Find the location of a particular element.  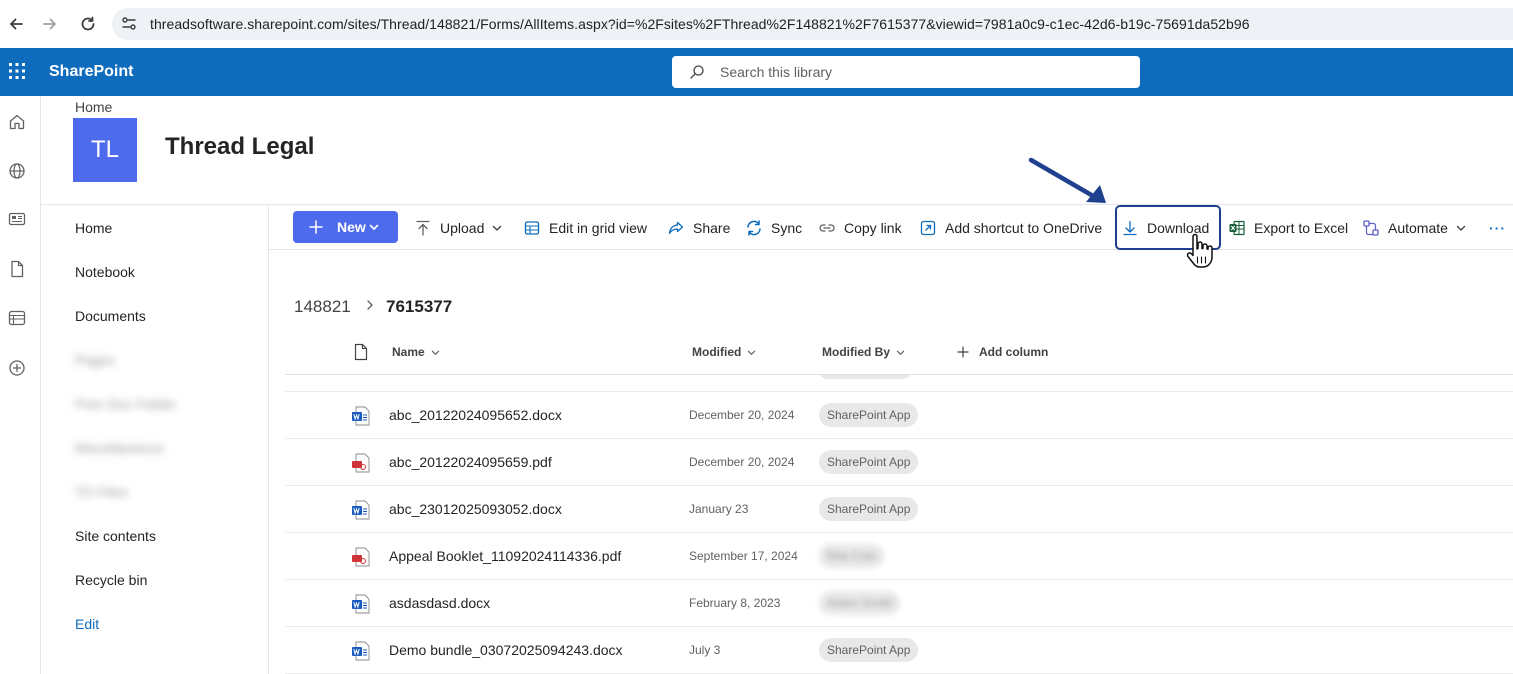

share-icon is located at coordinates (676, 227).